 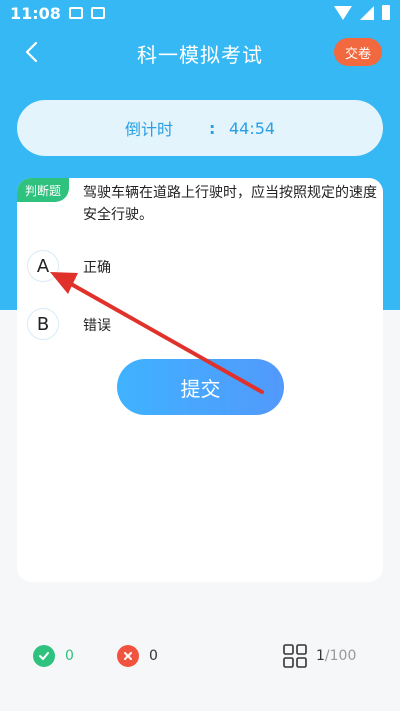 I want to click on progress-total: /100, so click(x=340, y=656).